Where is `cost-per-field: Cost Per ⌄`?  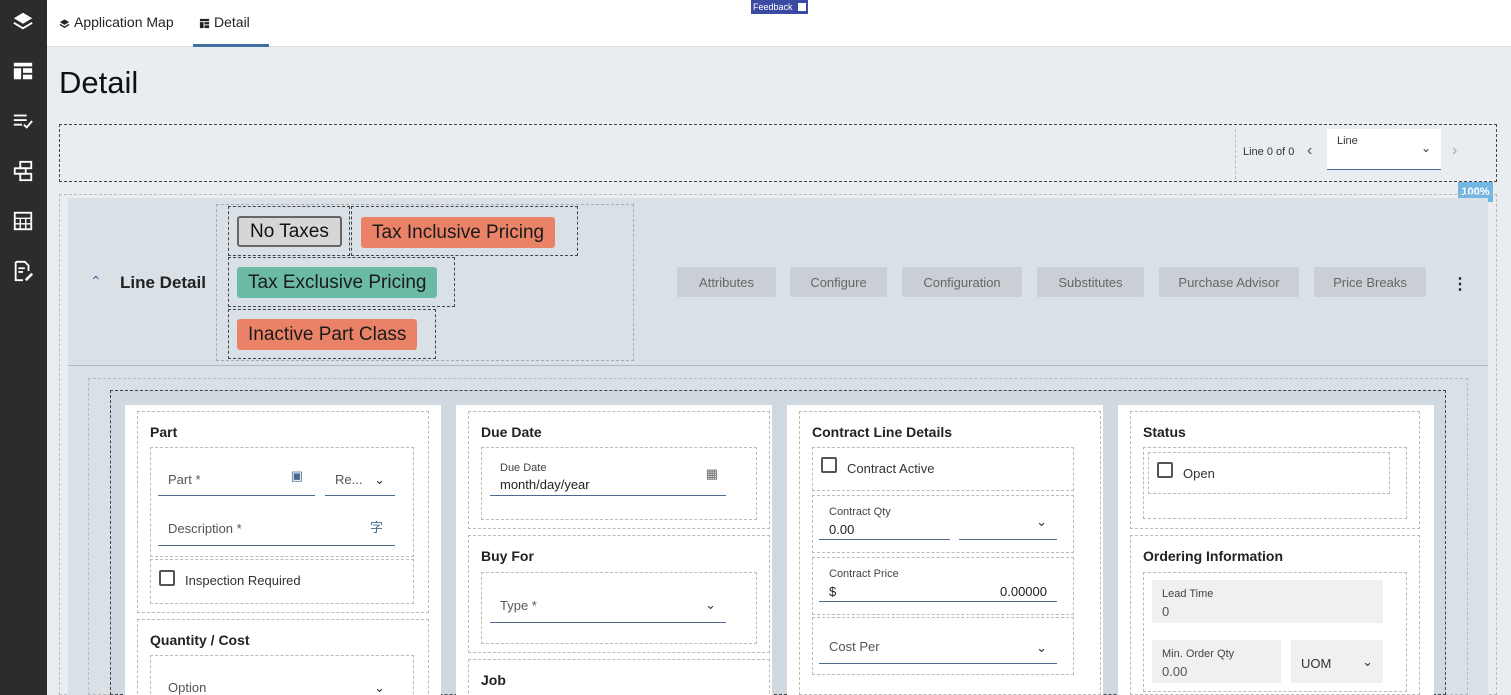
cost-per-field: Cost Per ⌄ is located at coordinates (938, 644).